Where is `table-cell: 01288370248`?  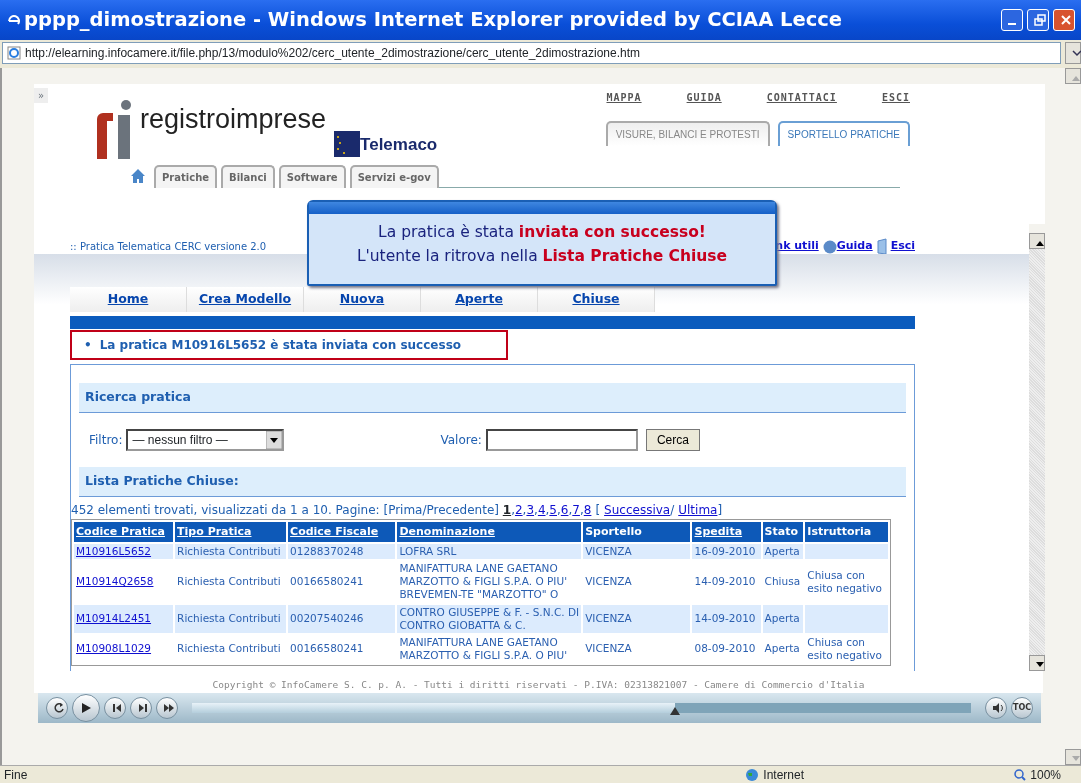
table-cell: 01288370248 is located at coordinates (327, 551).